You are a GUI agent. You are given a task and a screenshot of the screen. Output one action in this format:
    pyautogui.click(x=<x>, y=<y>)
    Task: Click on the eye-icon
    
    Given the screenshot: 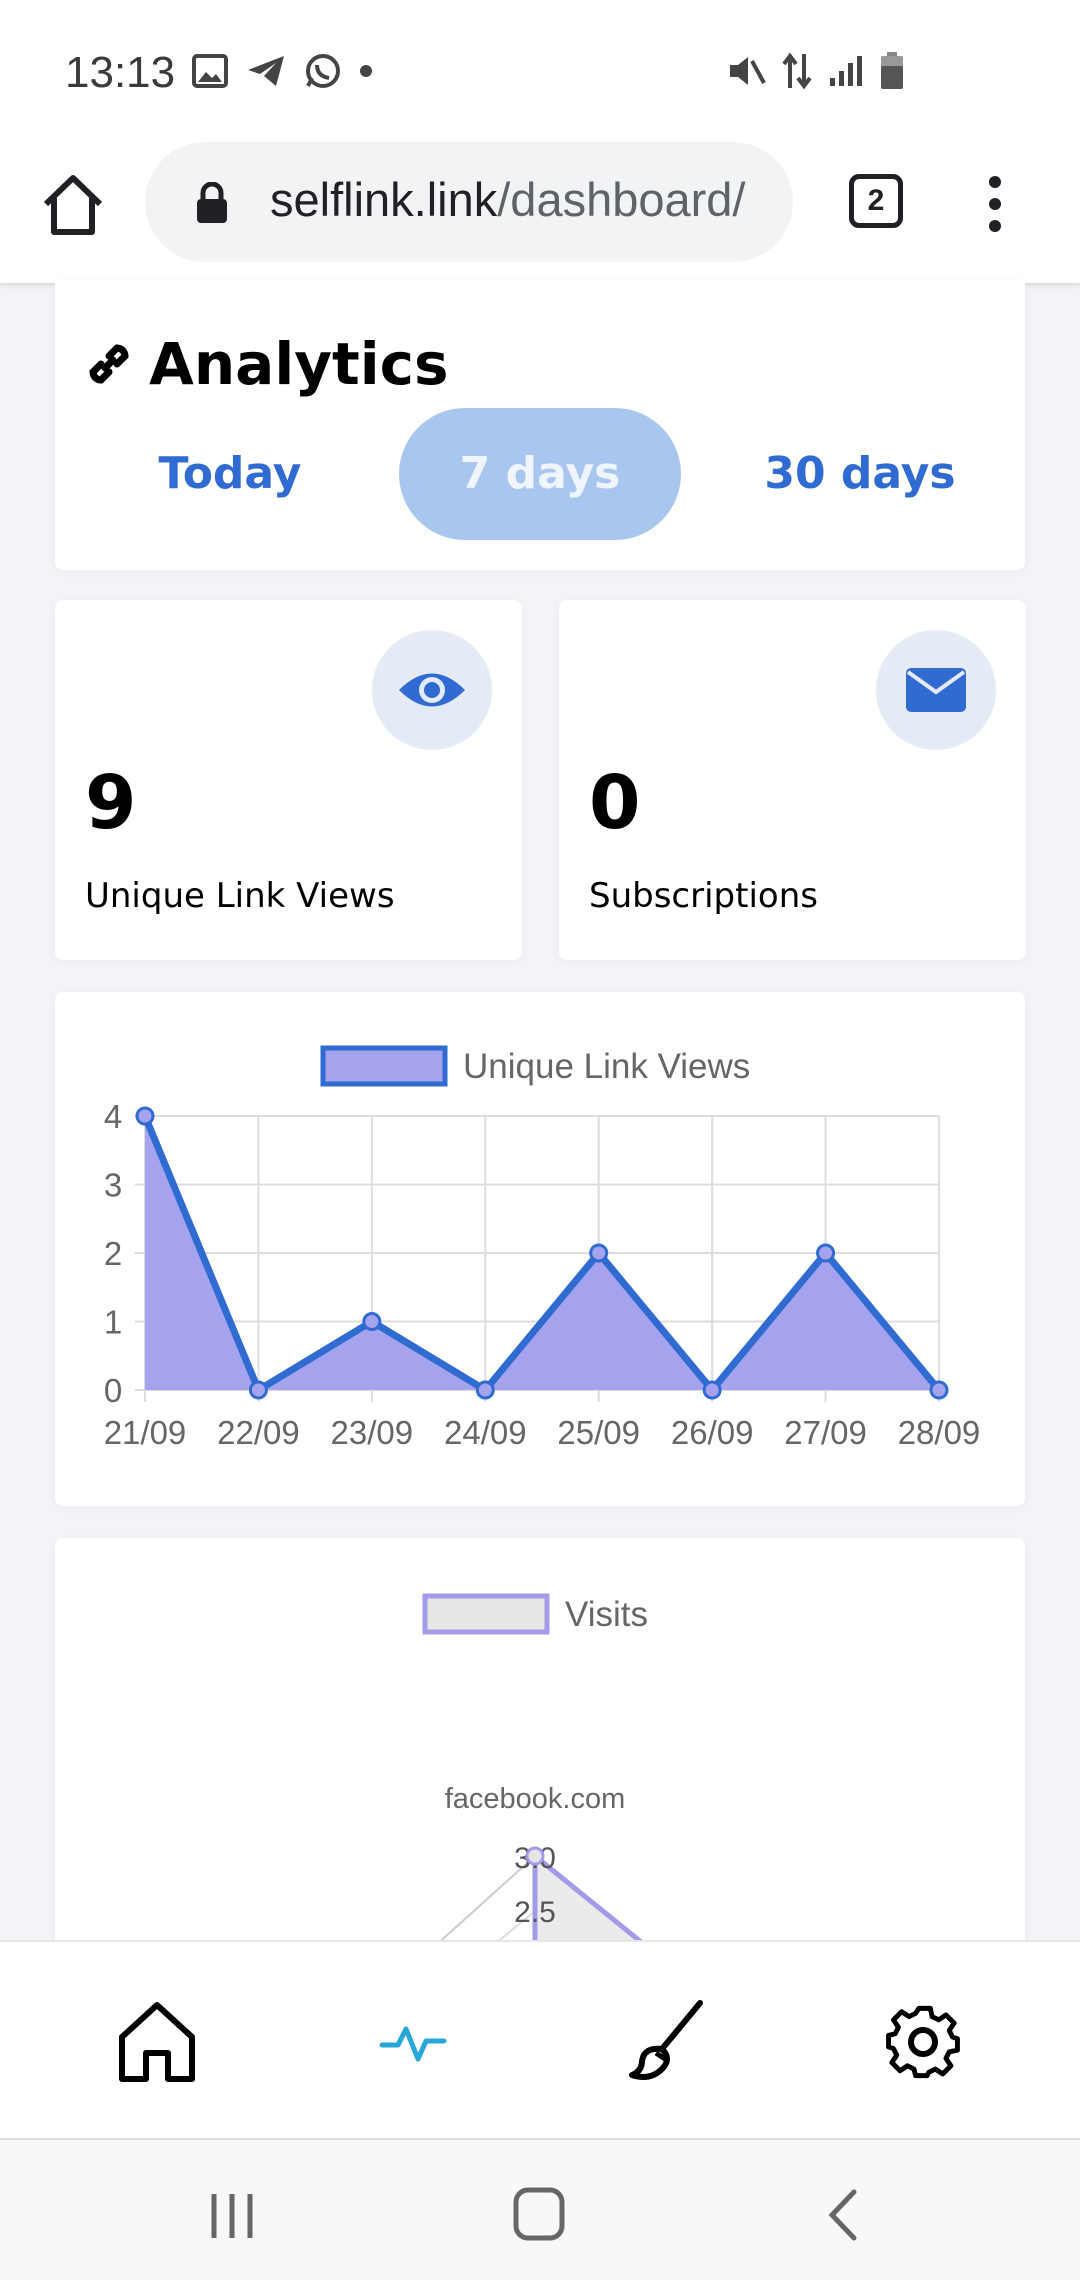 What is the action you would take?
    pyautogui.click(x=432, y=690)
    